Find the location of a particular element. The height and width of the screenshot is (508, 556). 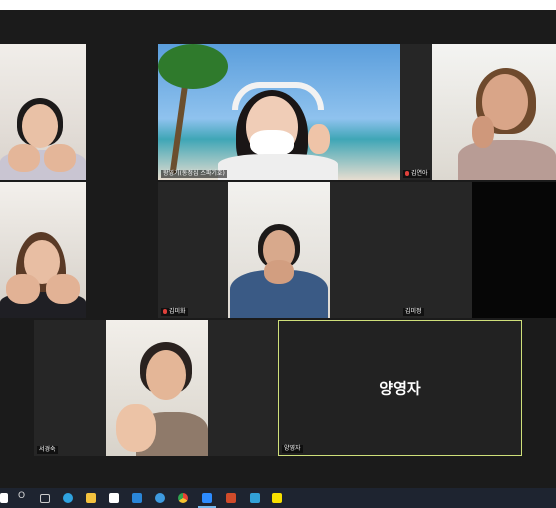

participant-tile-2: 왕영기(동정심 스파기호) is located at coordinates (279, 112).